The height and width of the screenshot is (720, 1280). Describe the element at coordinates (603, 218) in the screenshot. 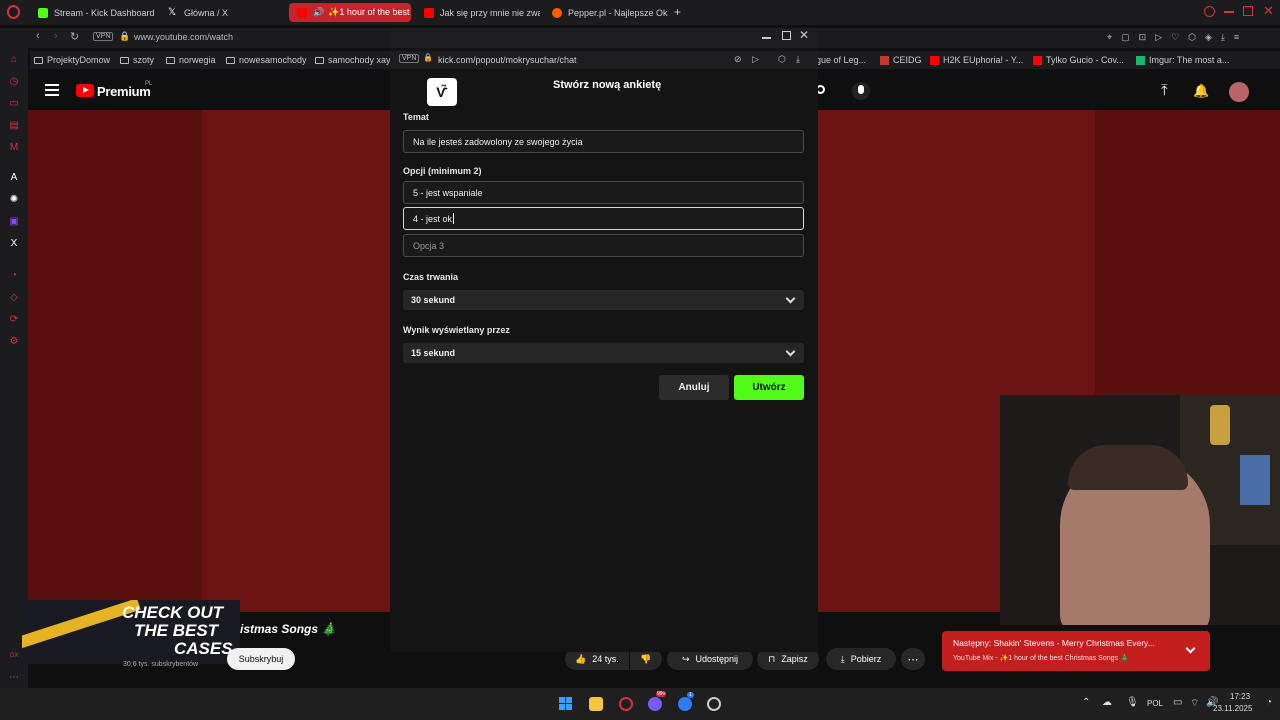

I see `option-2-input: 4 - jest ok` at that location.